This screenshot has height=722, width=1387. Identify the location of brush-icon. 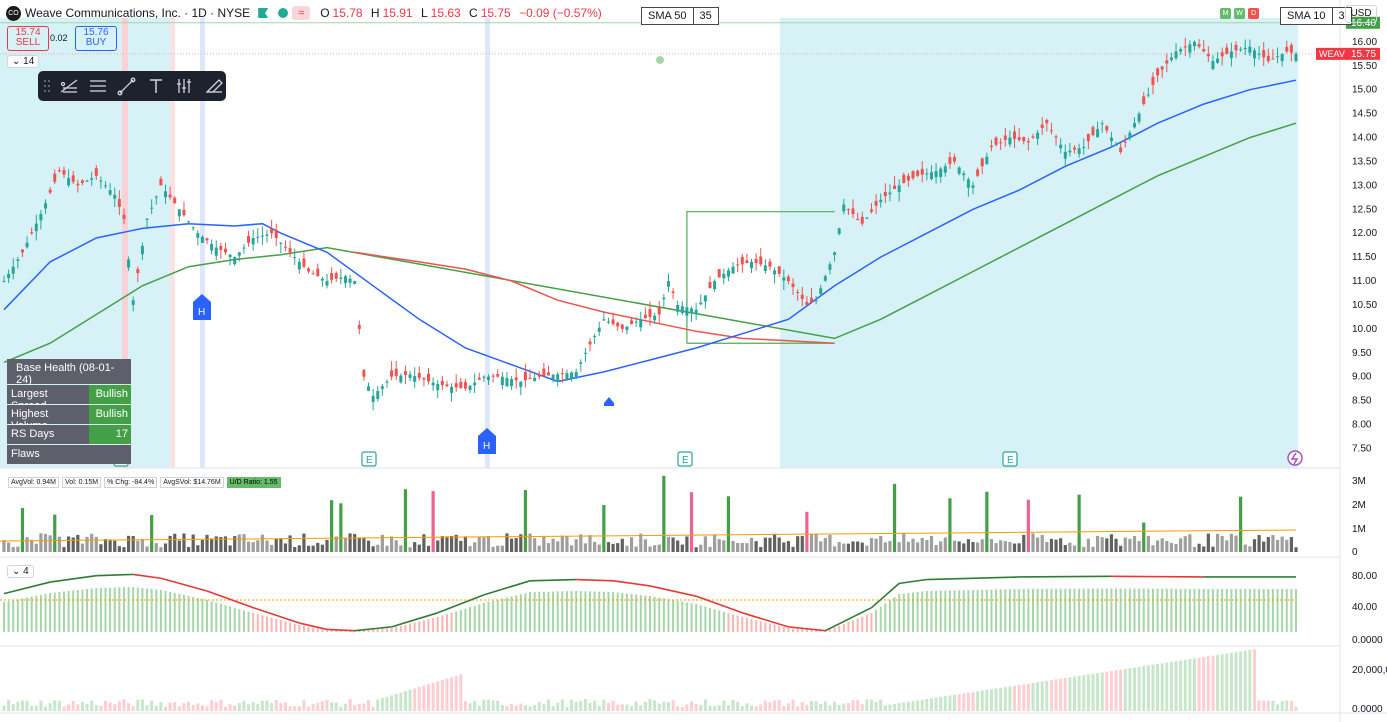
(127, 86).